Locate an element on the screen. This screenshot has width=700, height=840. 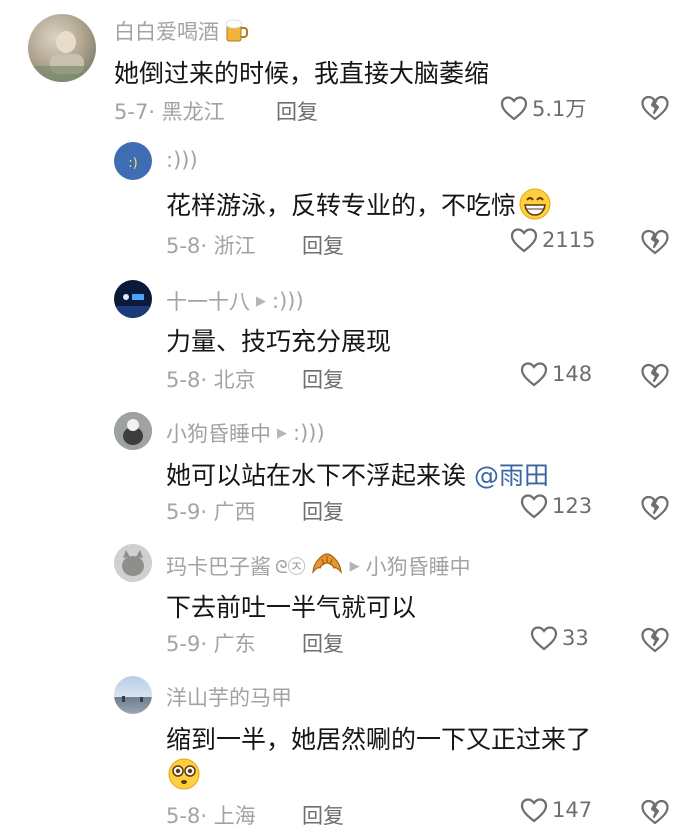
like-button: 147 is located at coordinates (556, 810).